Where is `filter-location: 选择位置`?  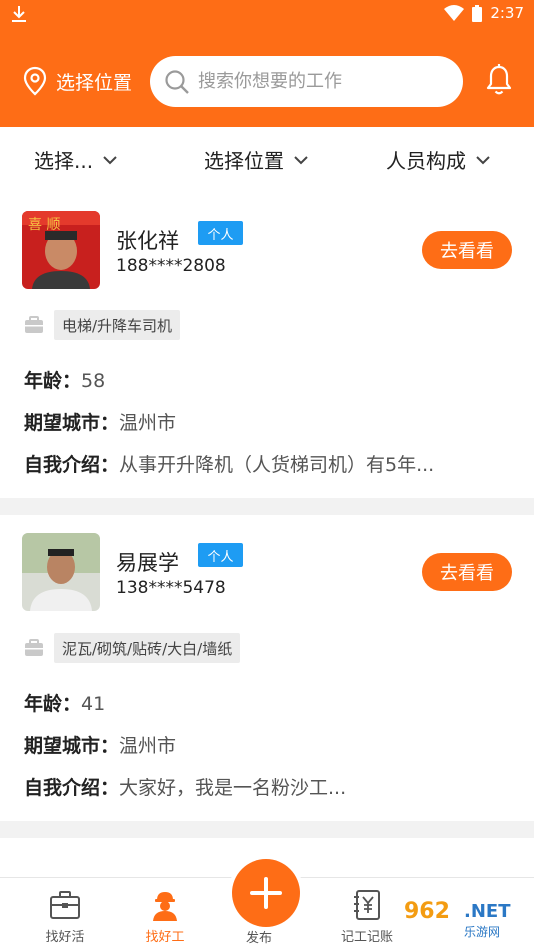 filter-location: 选择位置 is located at coordinates (256, 159).